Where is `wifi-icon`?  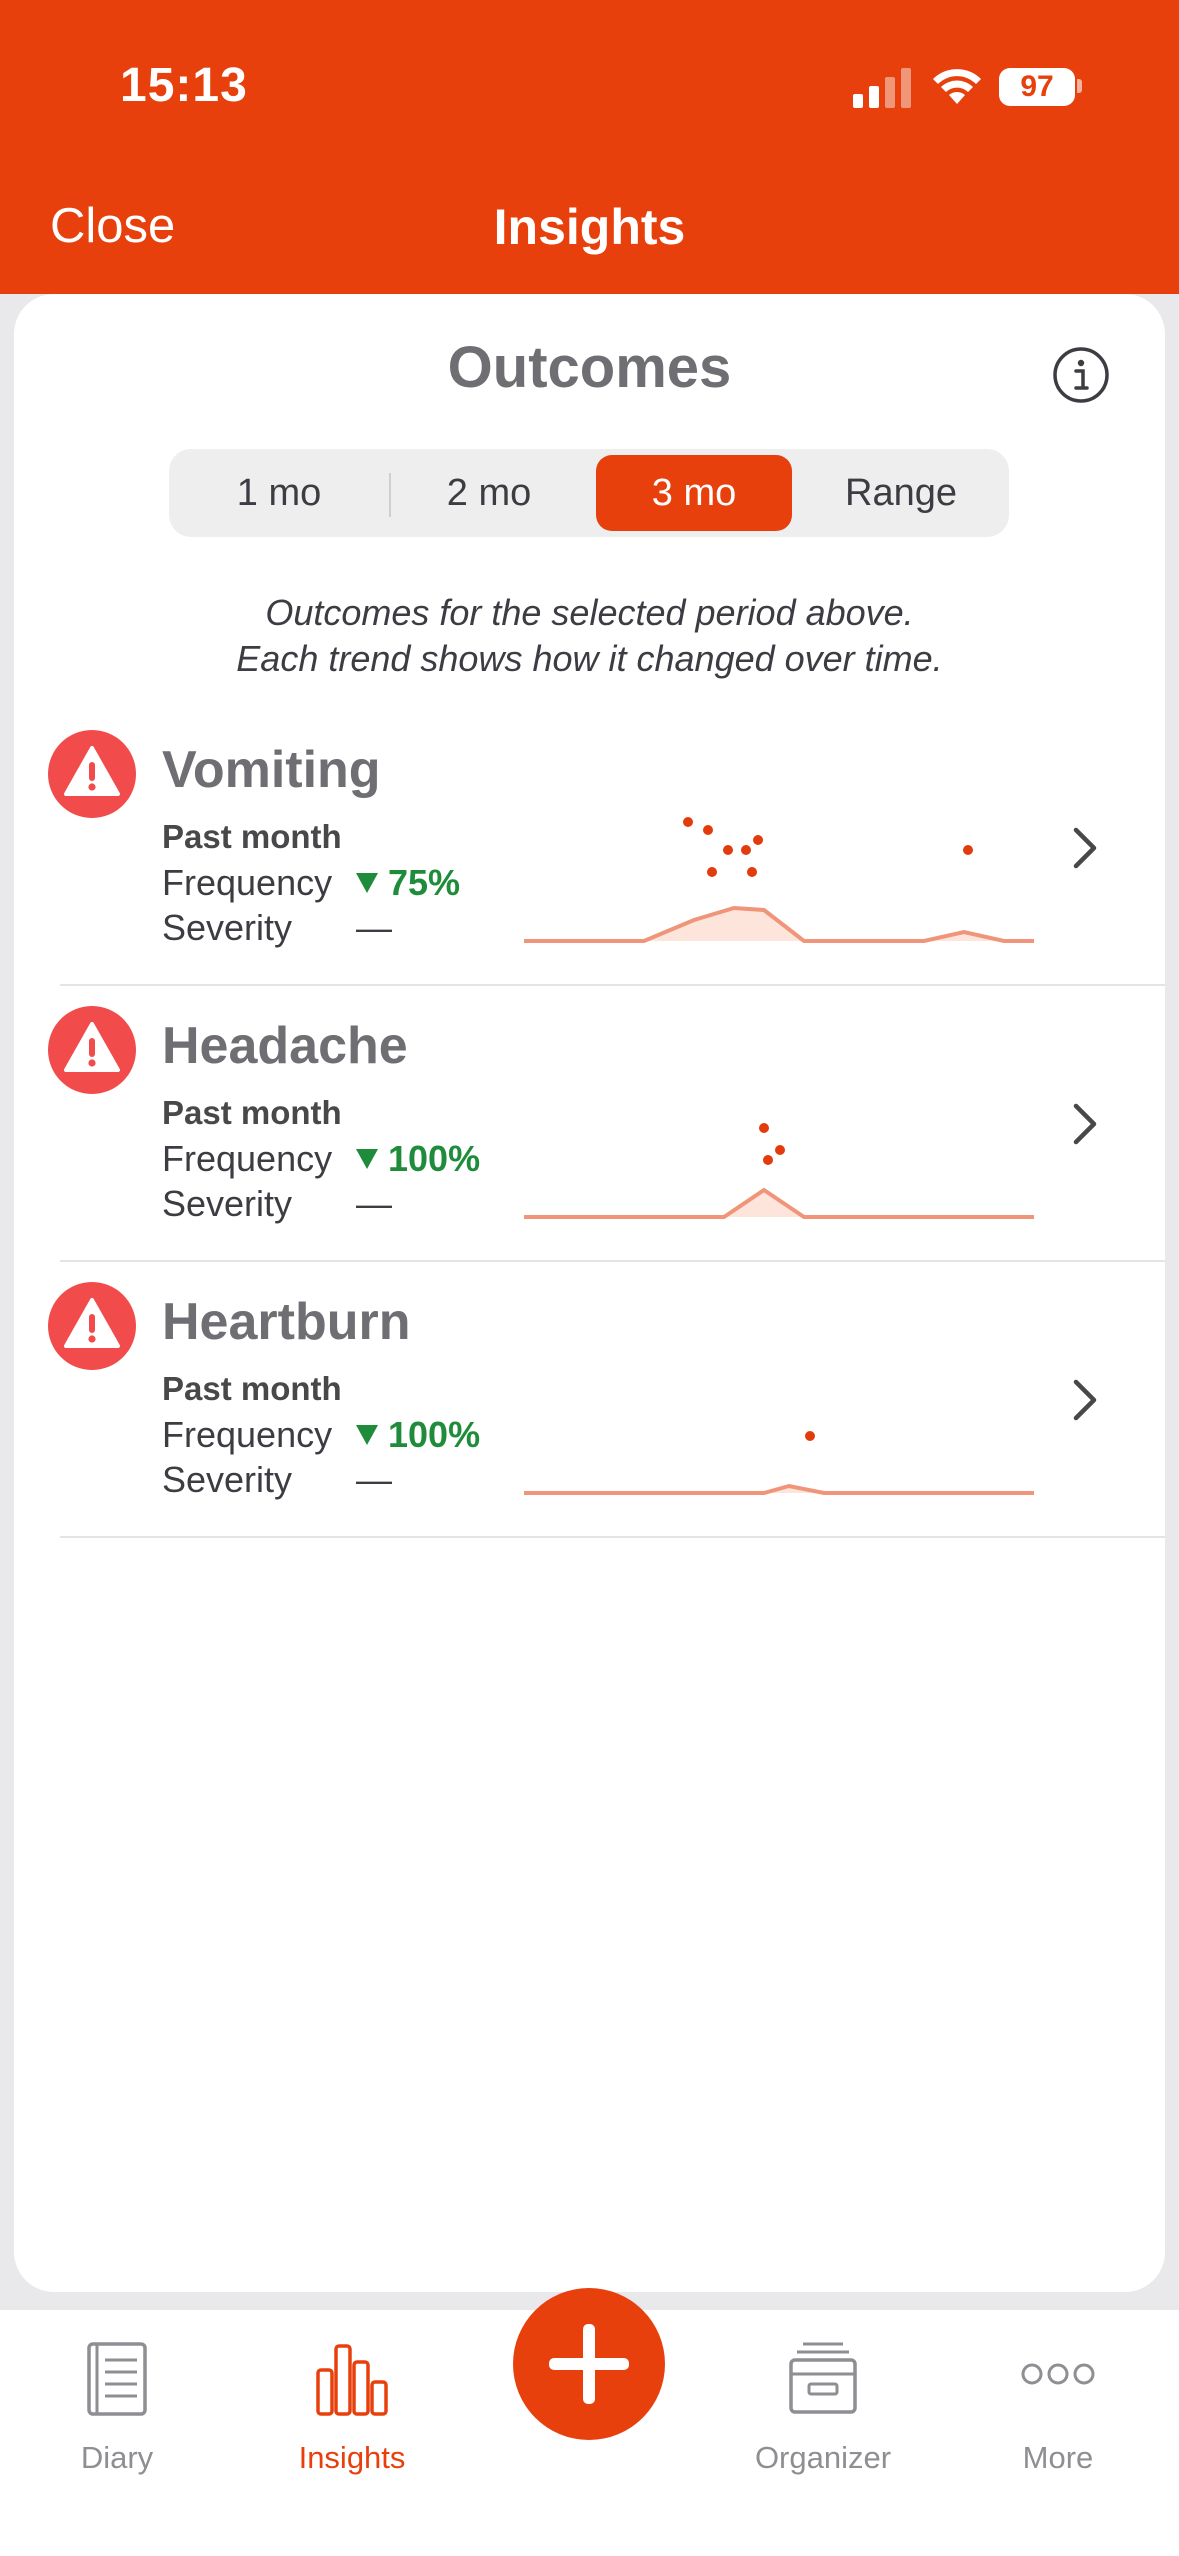 wifi-icon is located at coordinates (957, 86).